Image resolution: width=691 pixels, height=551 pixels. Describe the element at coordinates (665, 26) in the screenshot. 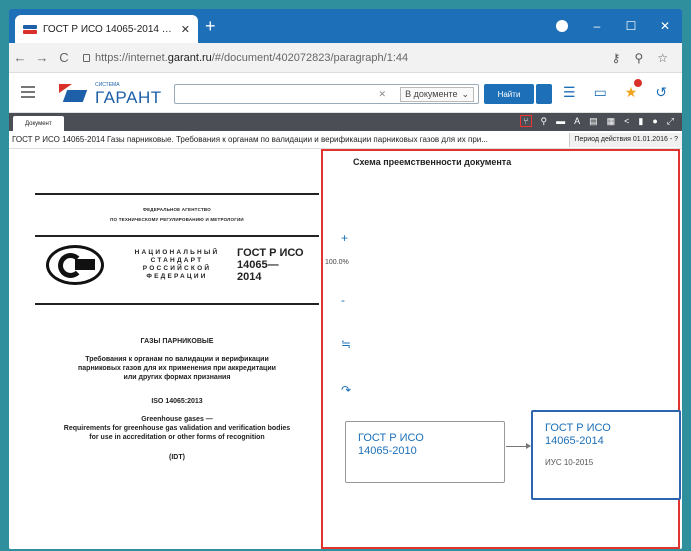

I see `close-window-button: ✕` at that location.